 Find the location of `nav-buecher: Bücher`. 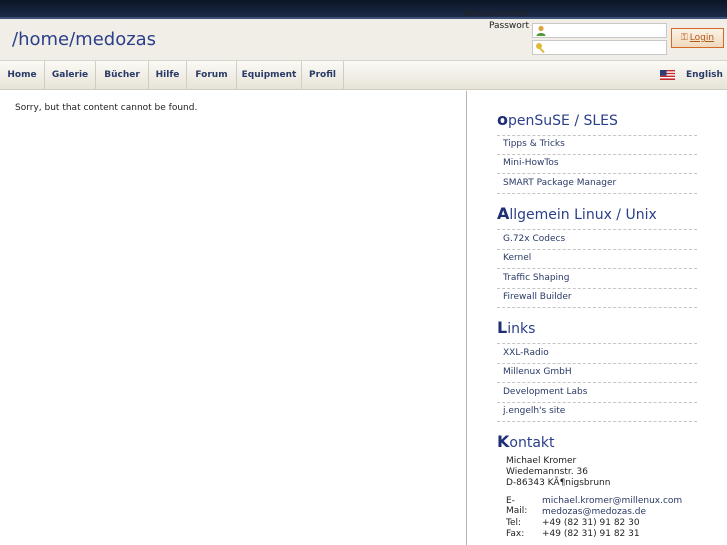

nav-buecher: Bücher is located at coordinates (122, 75).